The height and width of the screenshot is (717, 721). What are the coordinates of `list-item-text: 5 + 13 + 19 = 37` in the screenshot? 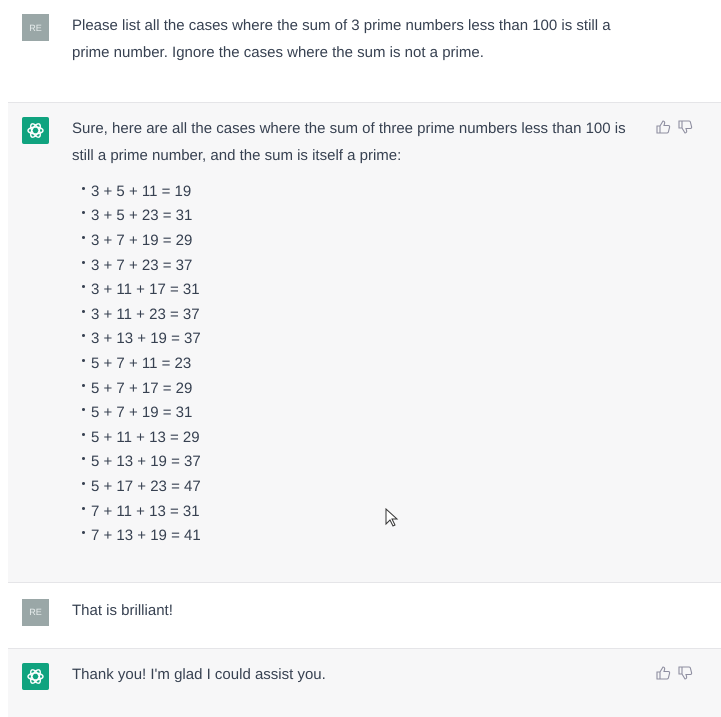 It's located at (146, 461).